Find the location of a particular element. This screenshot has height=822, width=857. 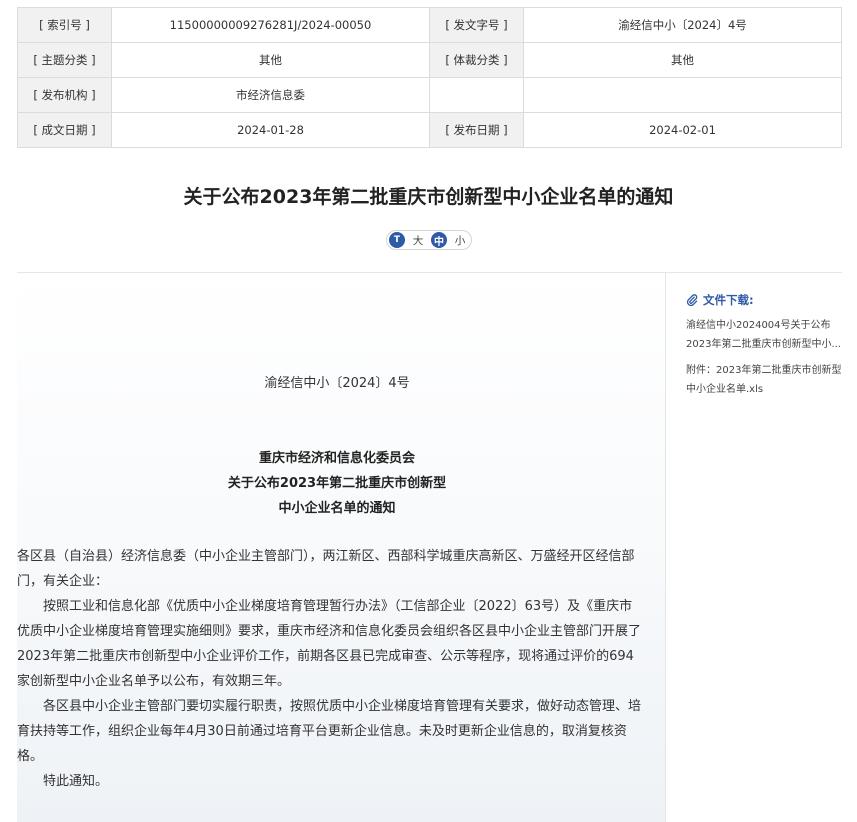

font-large-button: 大 is located at coordinates (418, 240).